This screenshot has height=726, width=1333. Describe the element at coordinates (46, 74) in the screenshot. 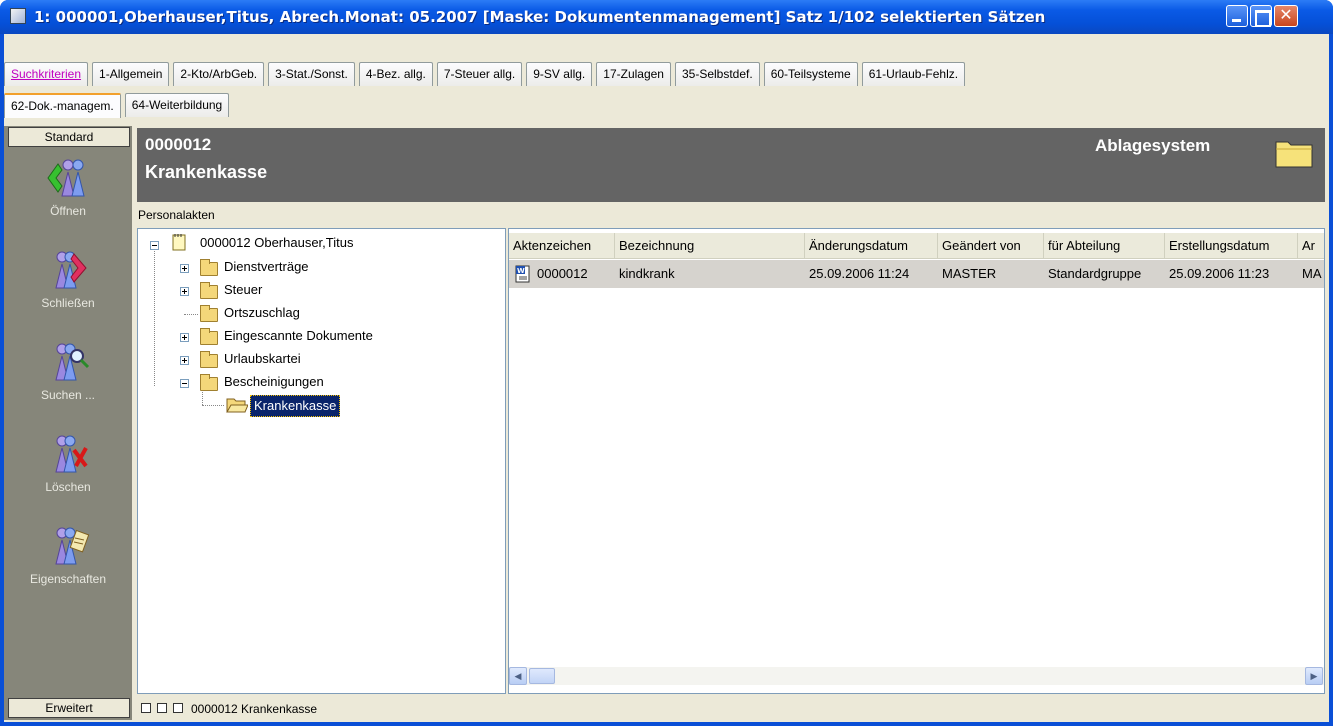

I see `tab-suchkriterien: Suchkriterien` at that location.